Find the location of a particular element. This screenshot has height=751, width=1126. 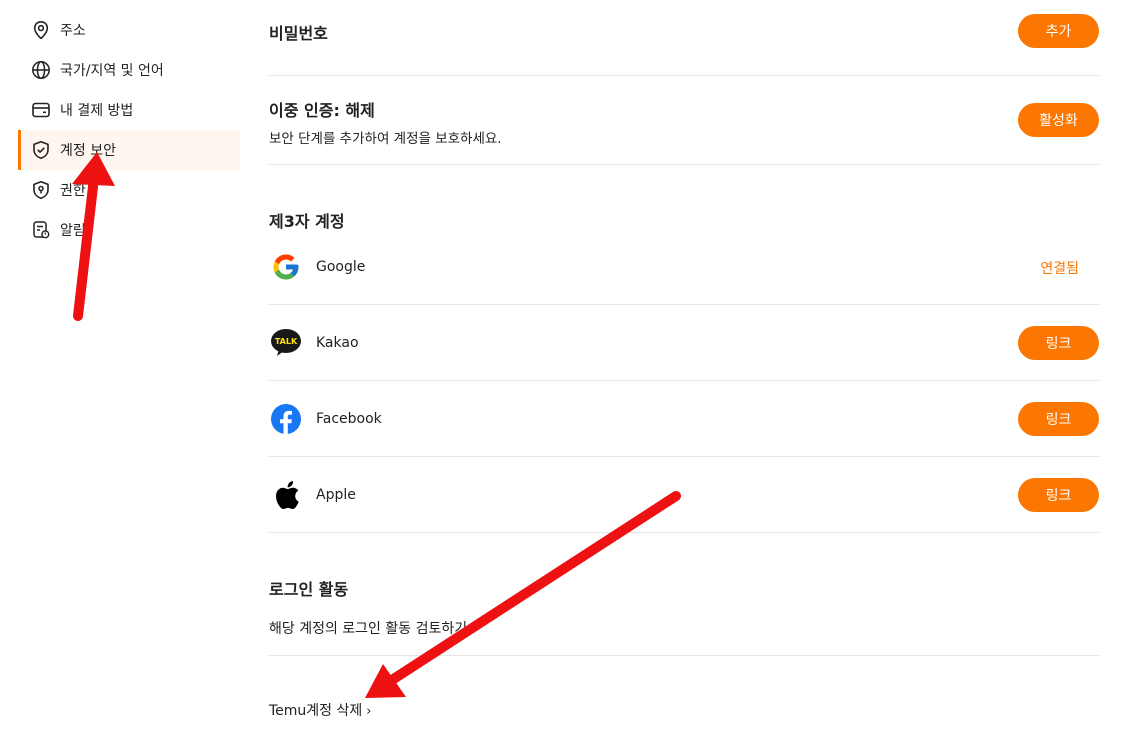

add-password-button: 추가 is located at coordinates (1058, 31).